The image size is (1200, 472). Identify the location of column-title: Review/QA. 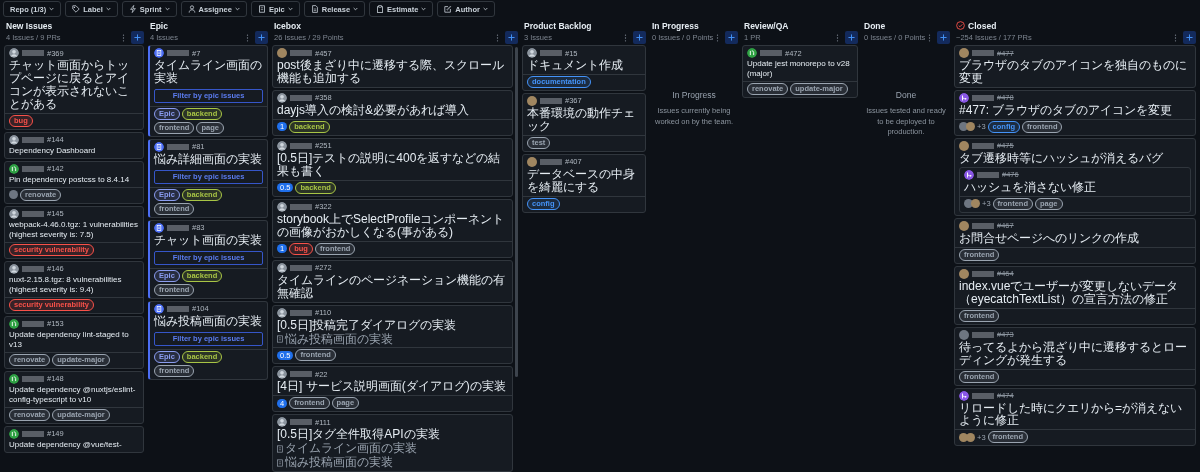
(766, 25).